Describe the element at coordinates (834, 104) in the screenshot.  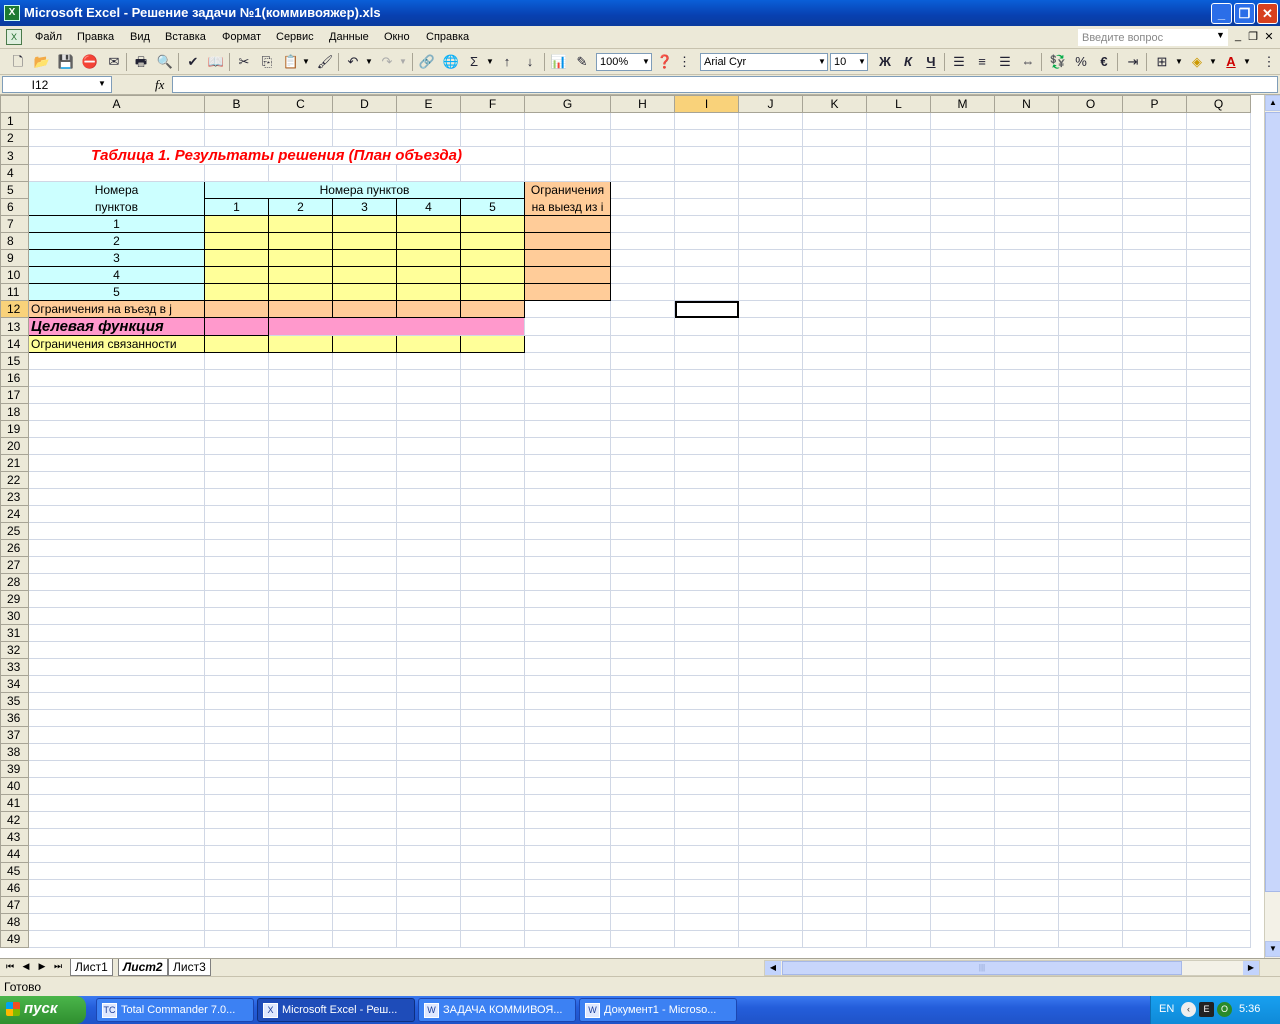
I see `column-header: K` at that location.